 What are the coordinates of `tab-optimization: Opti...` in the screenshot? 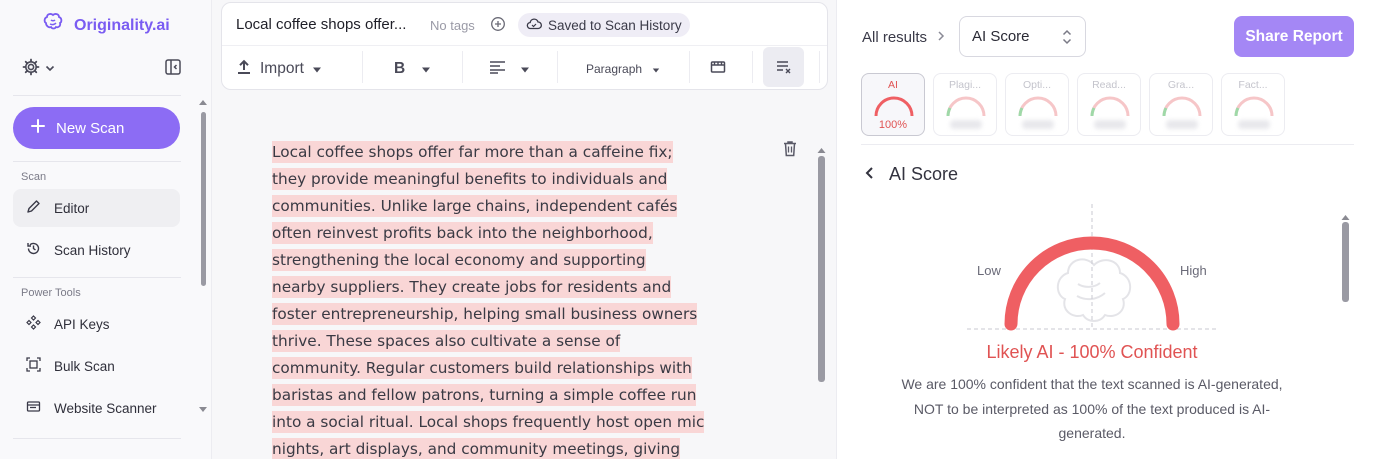 It's located at (1037, 104).